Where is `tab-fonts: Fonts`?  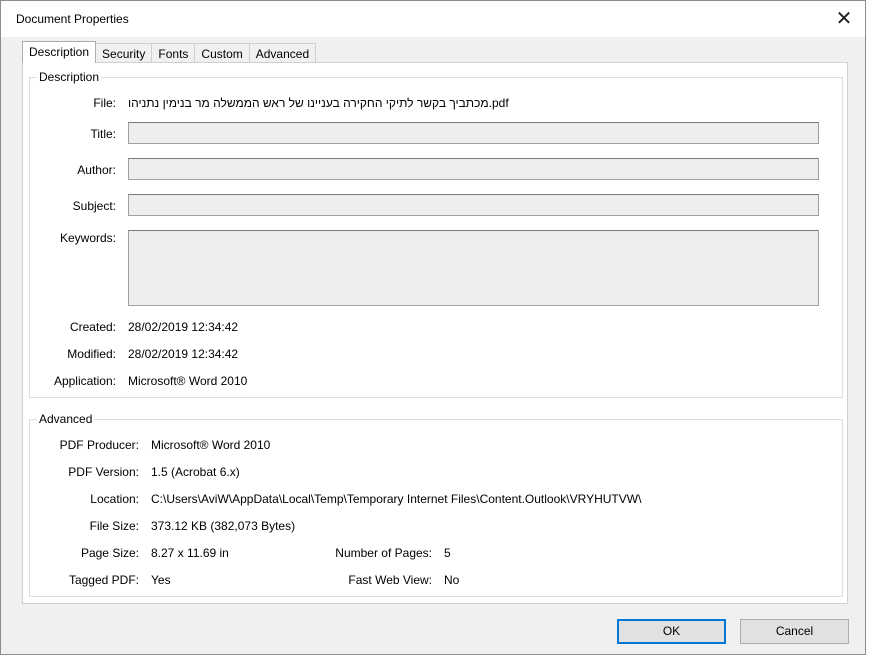 tab-fonts: Fonts is located at coordinates (173, 53).